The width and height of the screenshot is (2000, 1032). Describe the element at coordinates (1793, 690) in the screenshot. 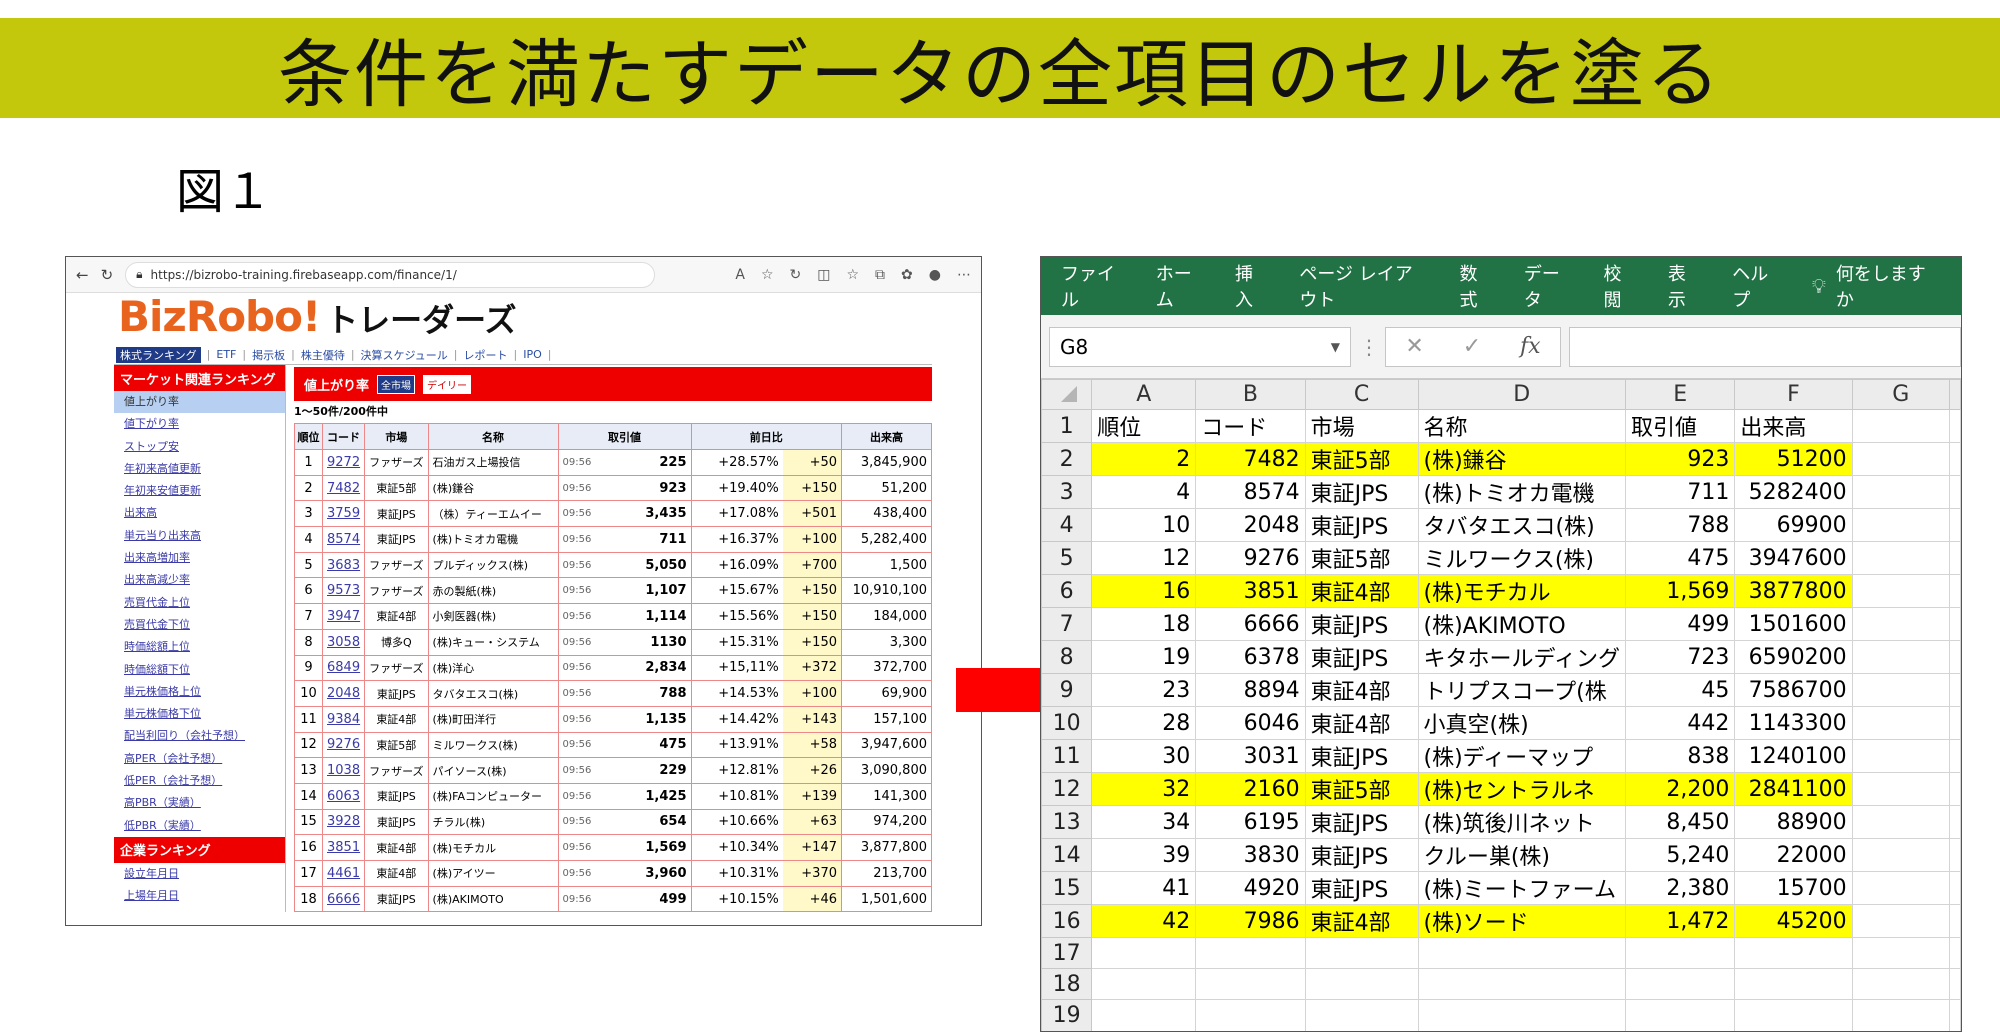

I see `grid-cell: 7586700` at that location.